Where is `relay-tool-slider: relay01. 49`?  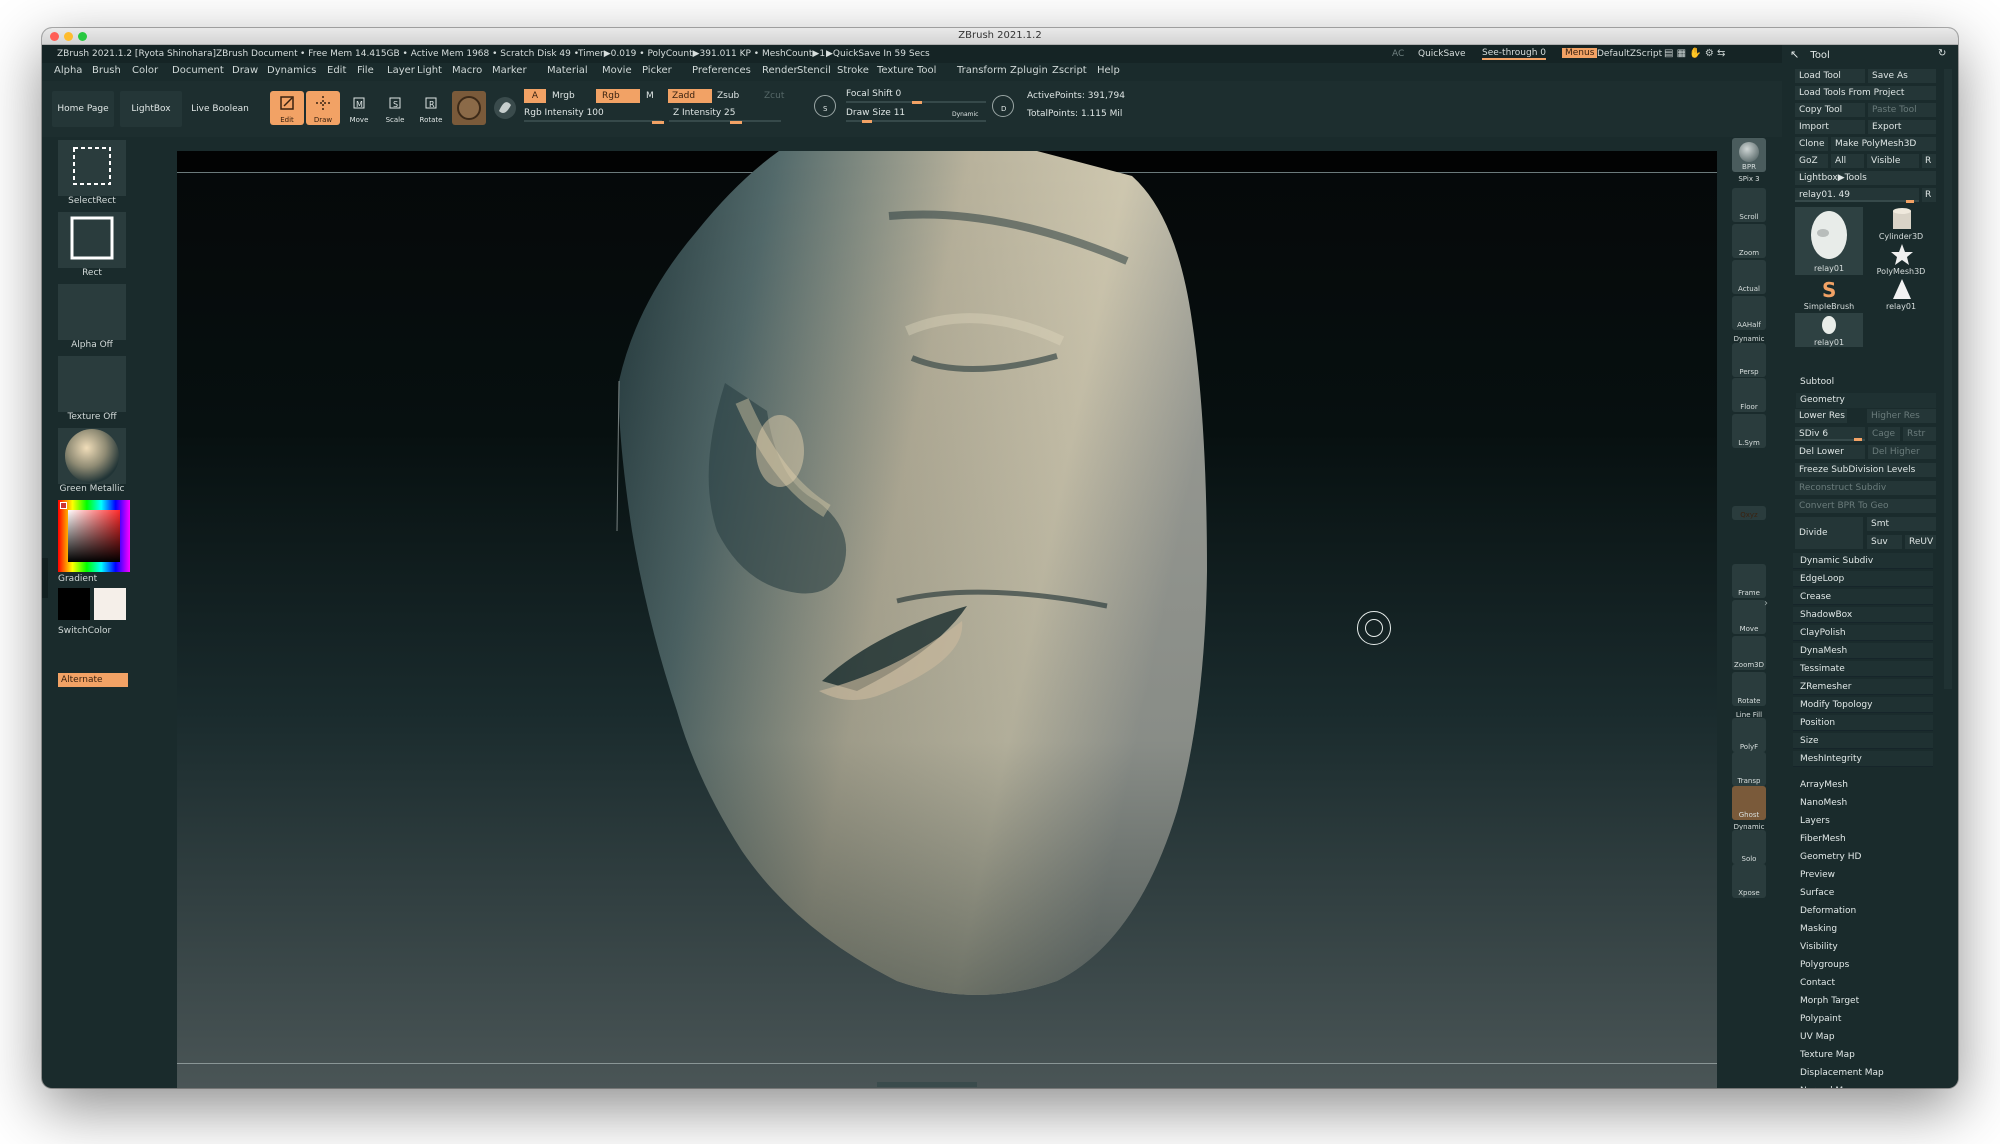 relay-tool-slider: relay01. 49 is located at coordinates (1857, 195).